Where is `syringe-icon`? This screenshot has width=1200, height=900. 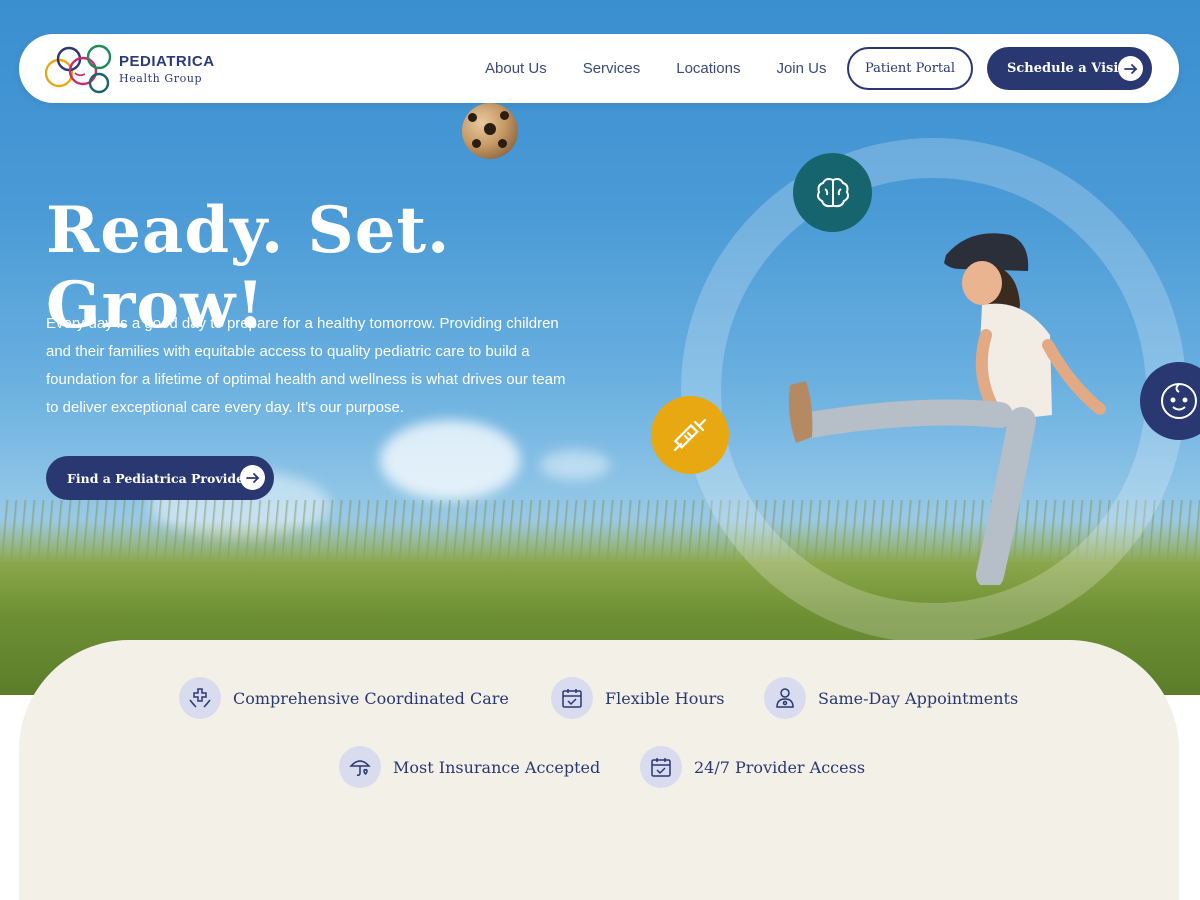
syringe-icon is located at coordinates (690, 435).